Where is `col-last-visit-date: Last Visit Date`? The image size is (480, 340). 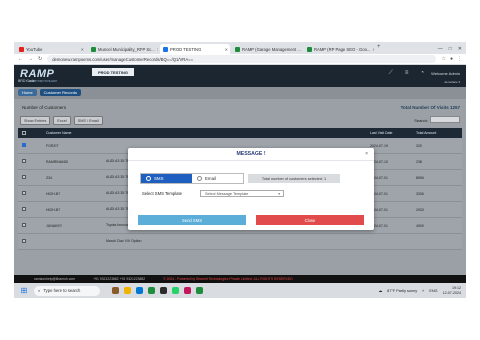 col-last-visit-date: Last Visit Date is located at coordinates (393, 133).